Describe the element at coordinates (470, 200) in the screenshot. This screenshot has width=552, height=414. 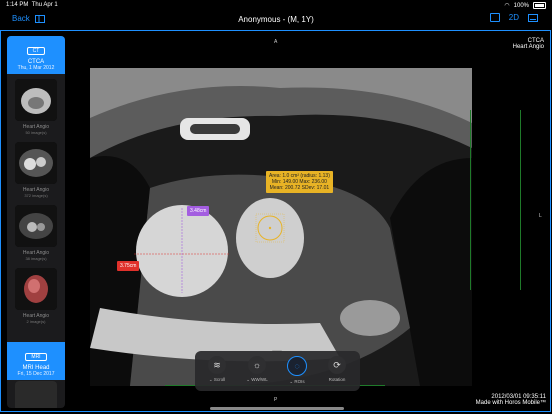
I see `vertical-ruler` at that location.